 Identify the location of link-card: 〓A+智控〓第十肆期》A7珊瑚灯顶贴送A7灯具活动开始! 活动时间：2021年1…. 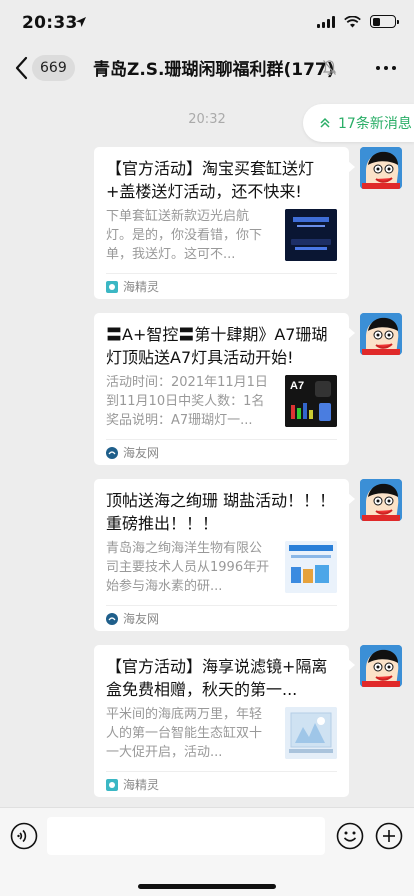
(224, 389).